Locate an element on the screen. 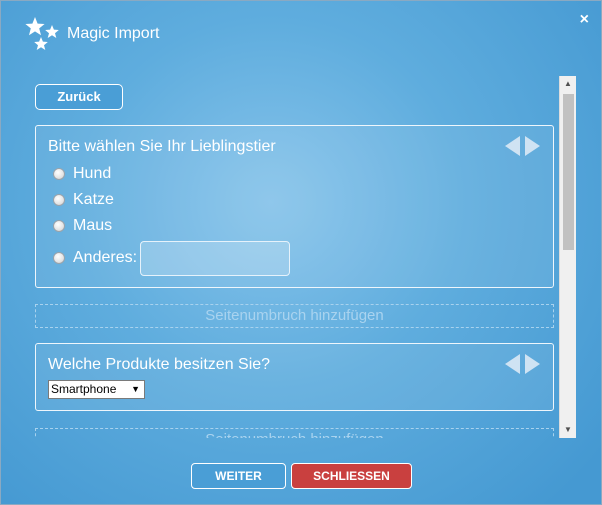 This screenshot has height=505, width=602. dialog-header: Magic Import × is located at coordinates (301, 36).